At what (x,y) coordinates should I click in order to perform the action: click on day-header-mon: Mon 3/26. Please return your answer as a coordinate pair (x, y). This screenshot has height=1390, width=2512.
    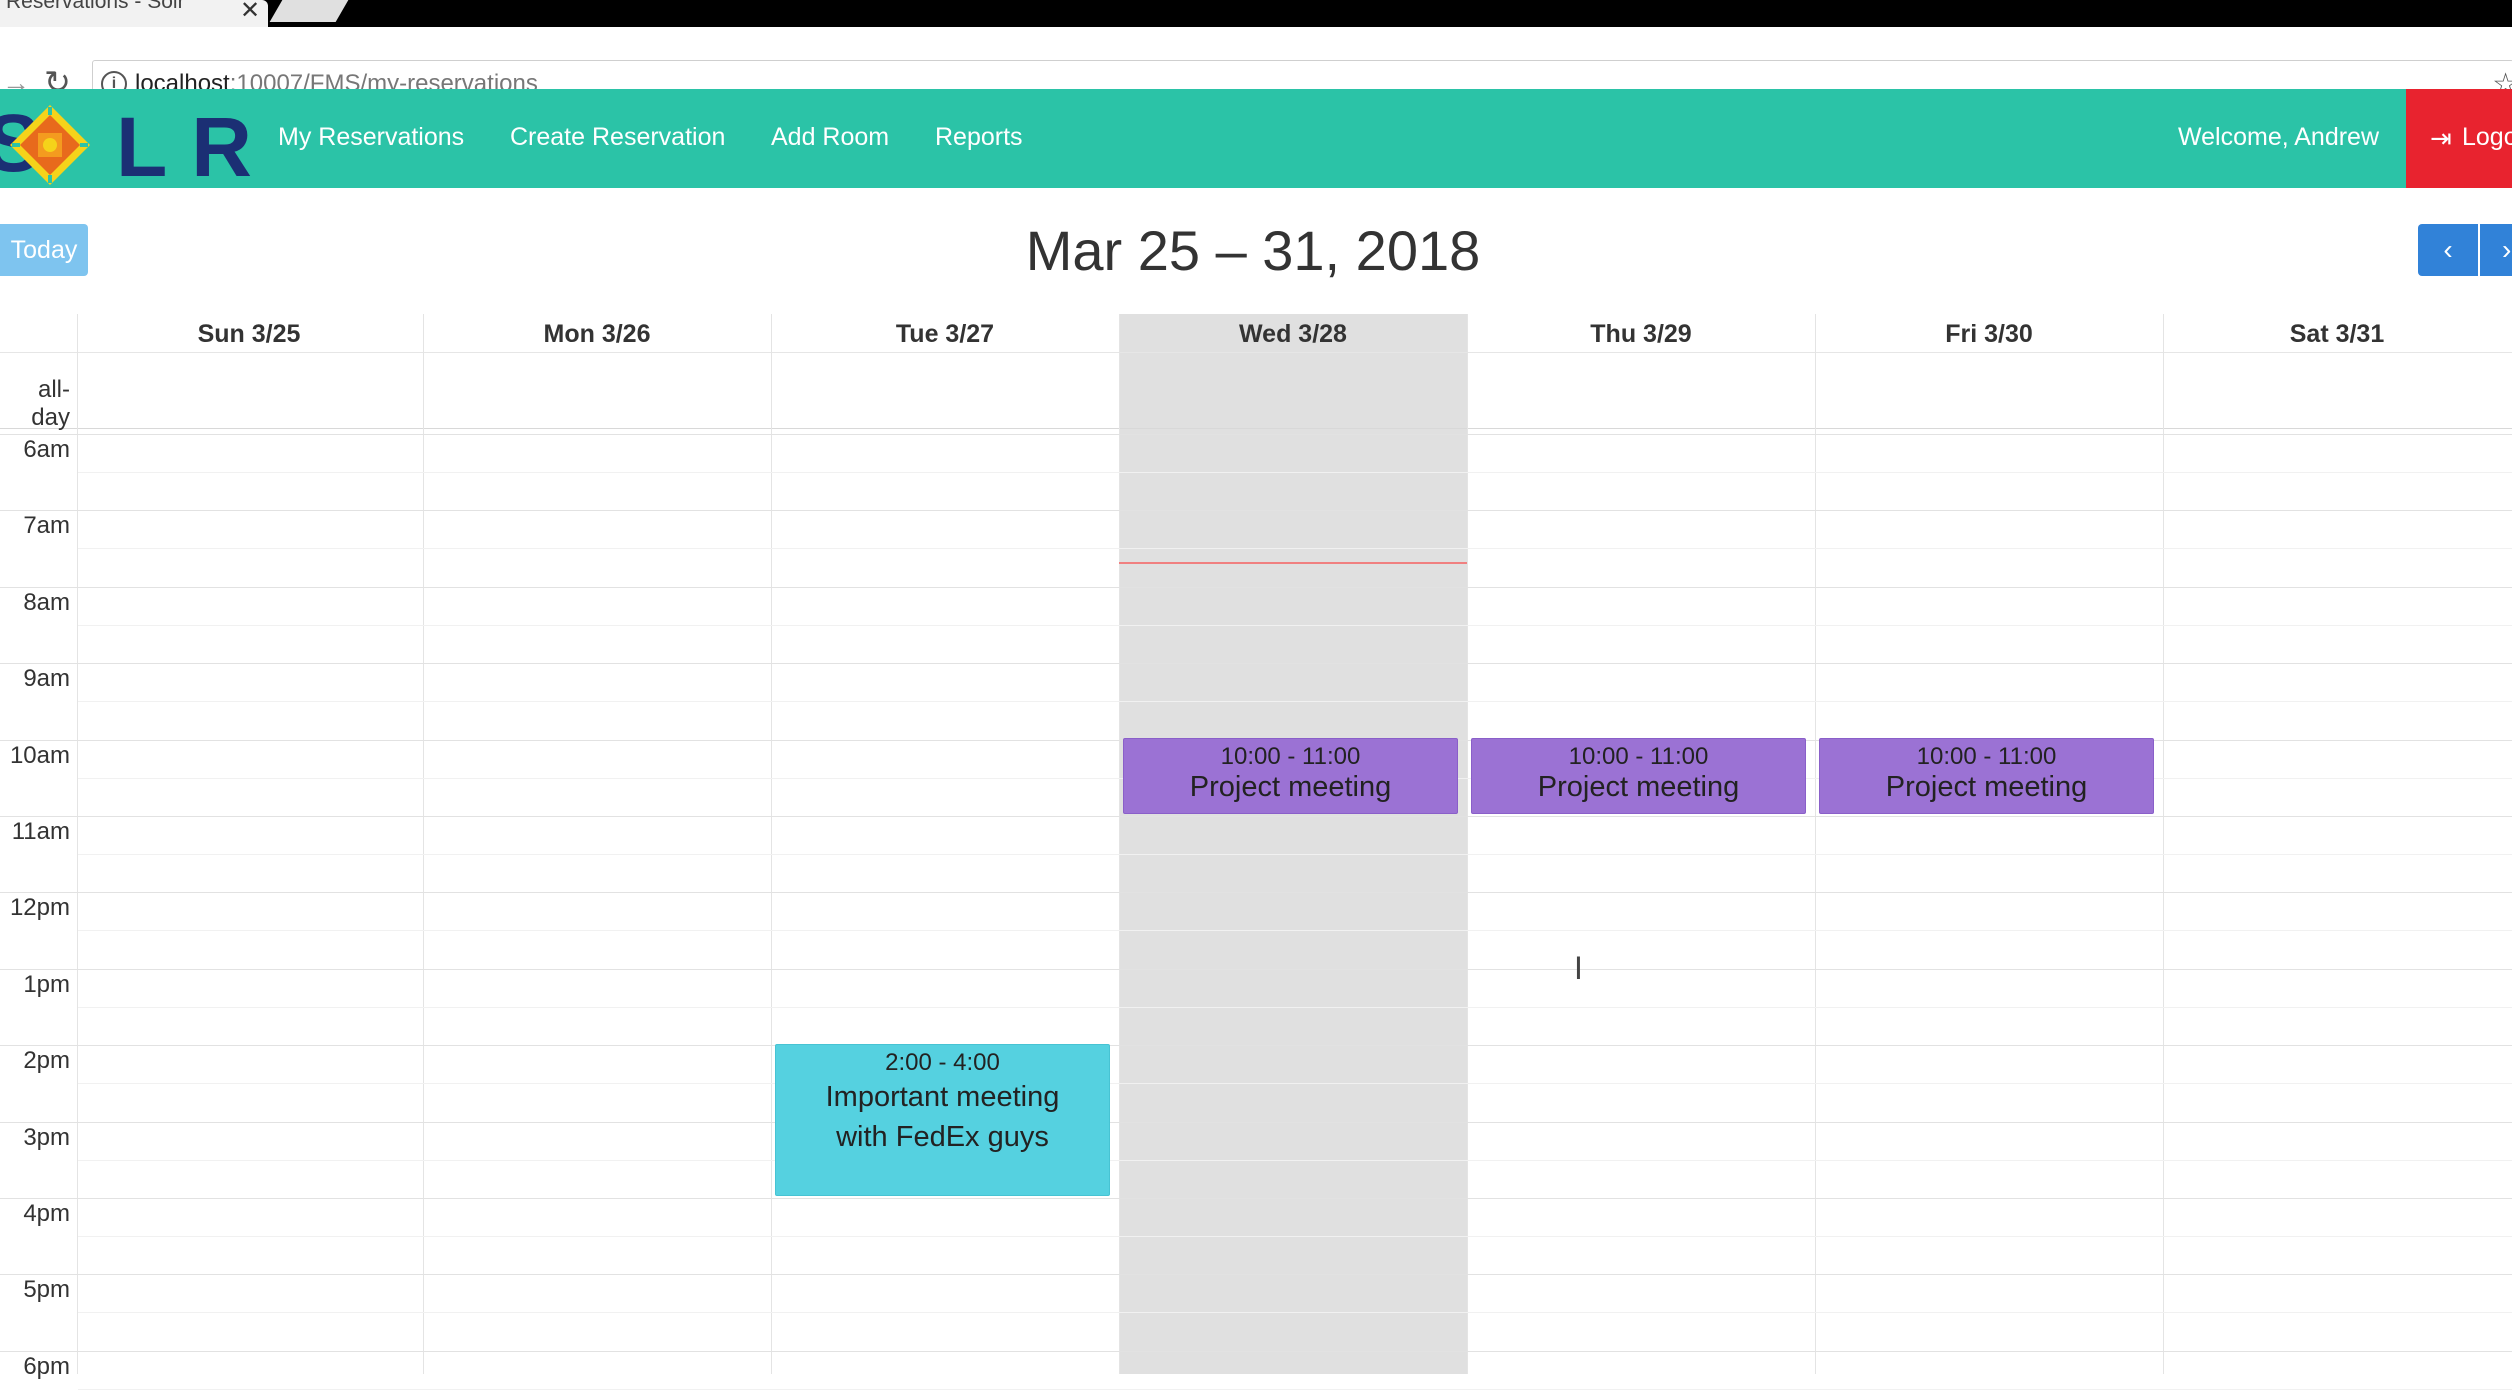
    Looking at the image, I should click on (597, 334).